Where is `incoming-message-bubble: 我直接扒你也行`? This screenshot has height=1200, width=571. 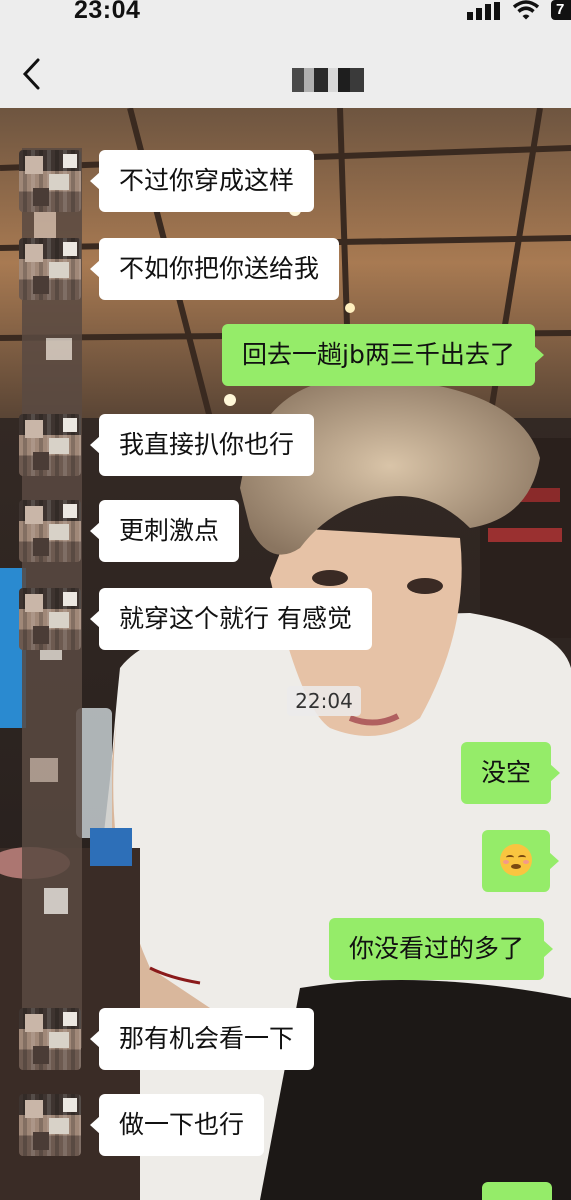 incoming-message-bubble: 我直接扒你也行 is located at coordinates (202, 445).